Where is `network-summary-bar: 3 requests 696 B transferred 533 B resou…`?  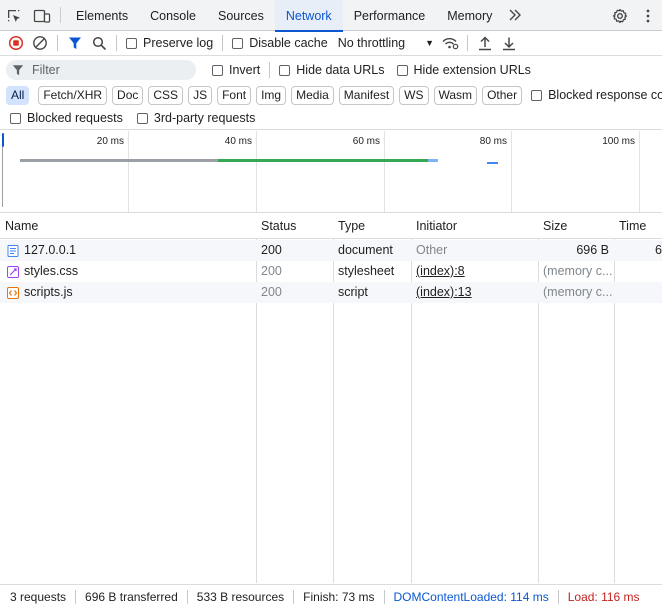 network-summary-bar: 3 requests 696 B transferred 533 B resou… is located at coordinates (331, 596).